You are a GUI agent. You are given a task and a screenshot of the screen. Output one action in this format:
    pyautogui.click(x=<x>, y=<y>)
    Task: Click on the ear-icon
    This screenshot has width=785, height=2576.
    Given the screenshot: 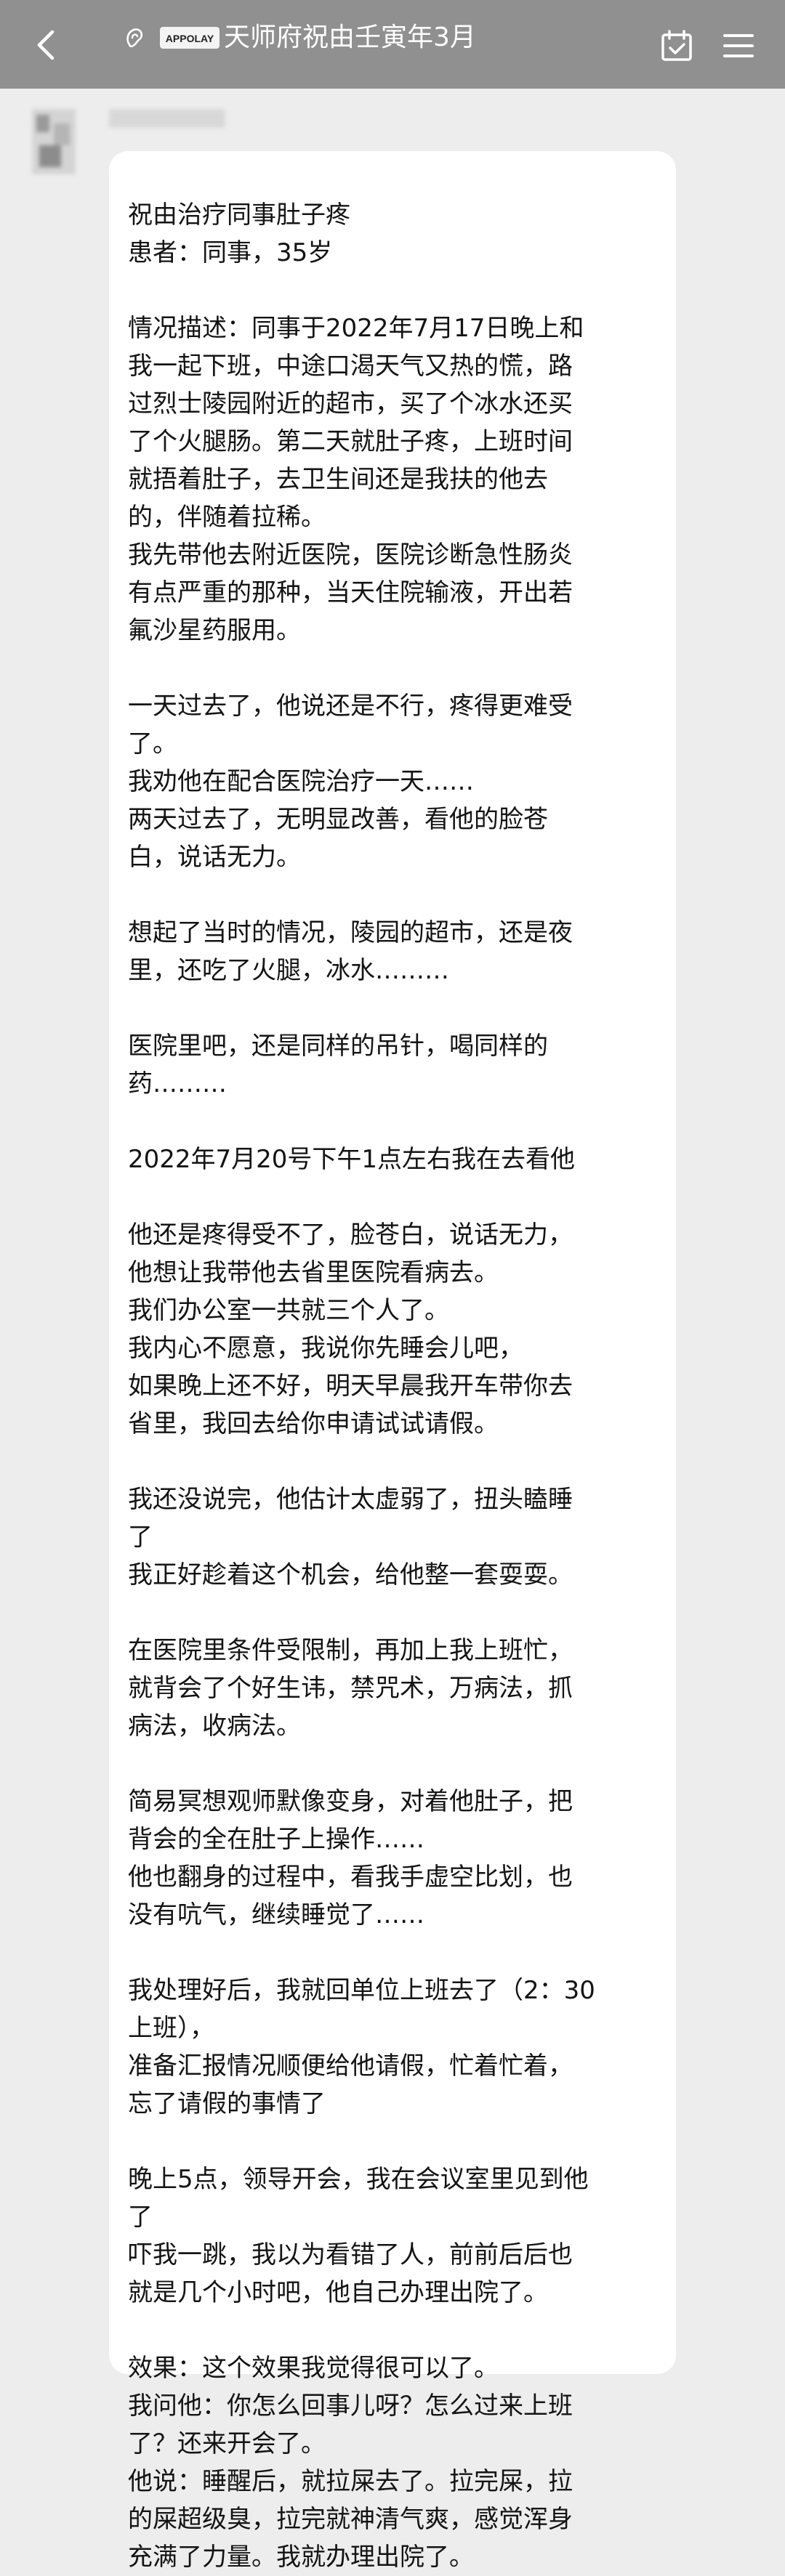 What is the action you would take?
    pyautogui.click(x=134, y=38)
    